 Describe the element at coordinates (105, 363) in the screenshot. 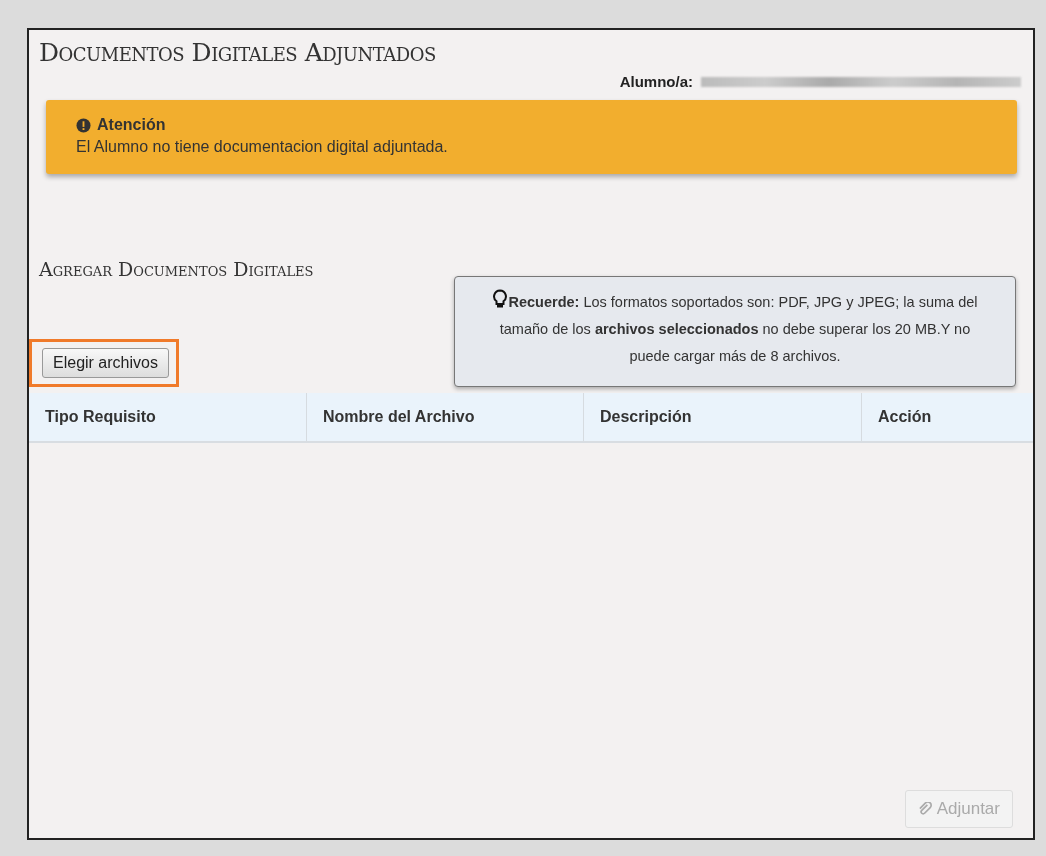

I see `choose-files-button: Elegir archivos` at that location.